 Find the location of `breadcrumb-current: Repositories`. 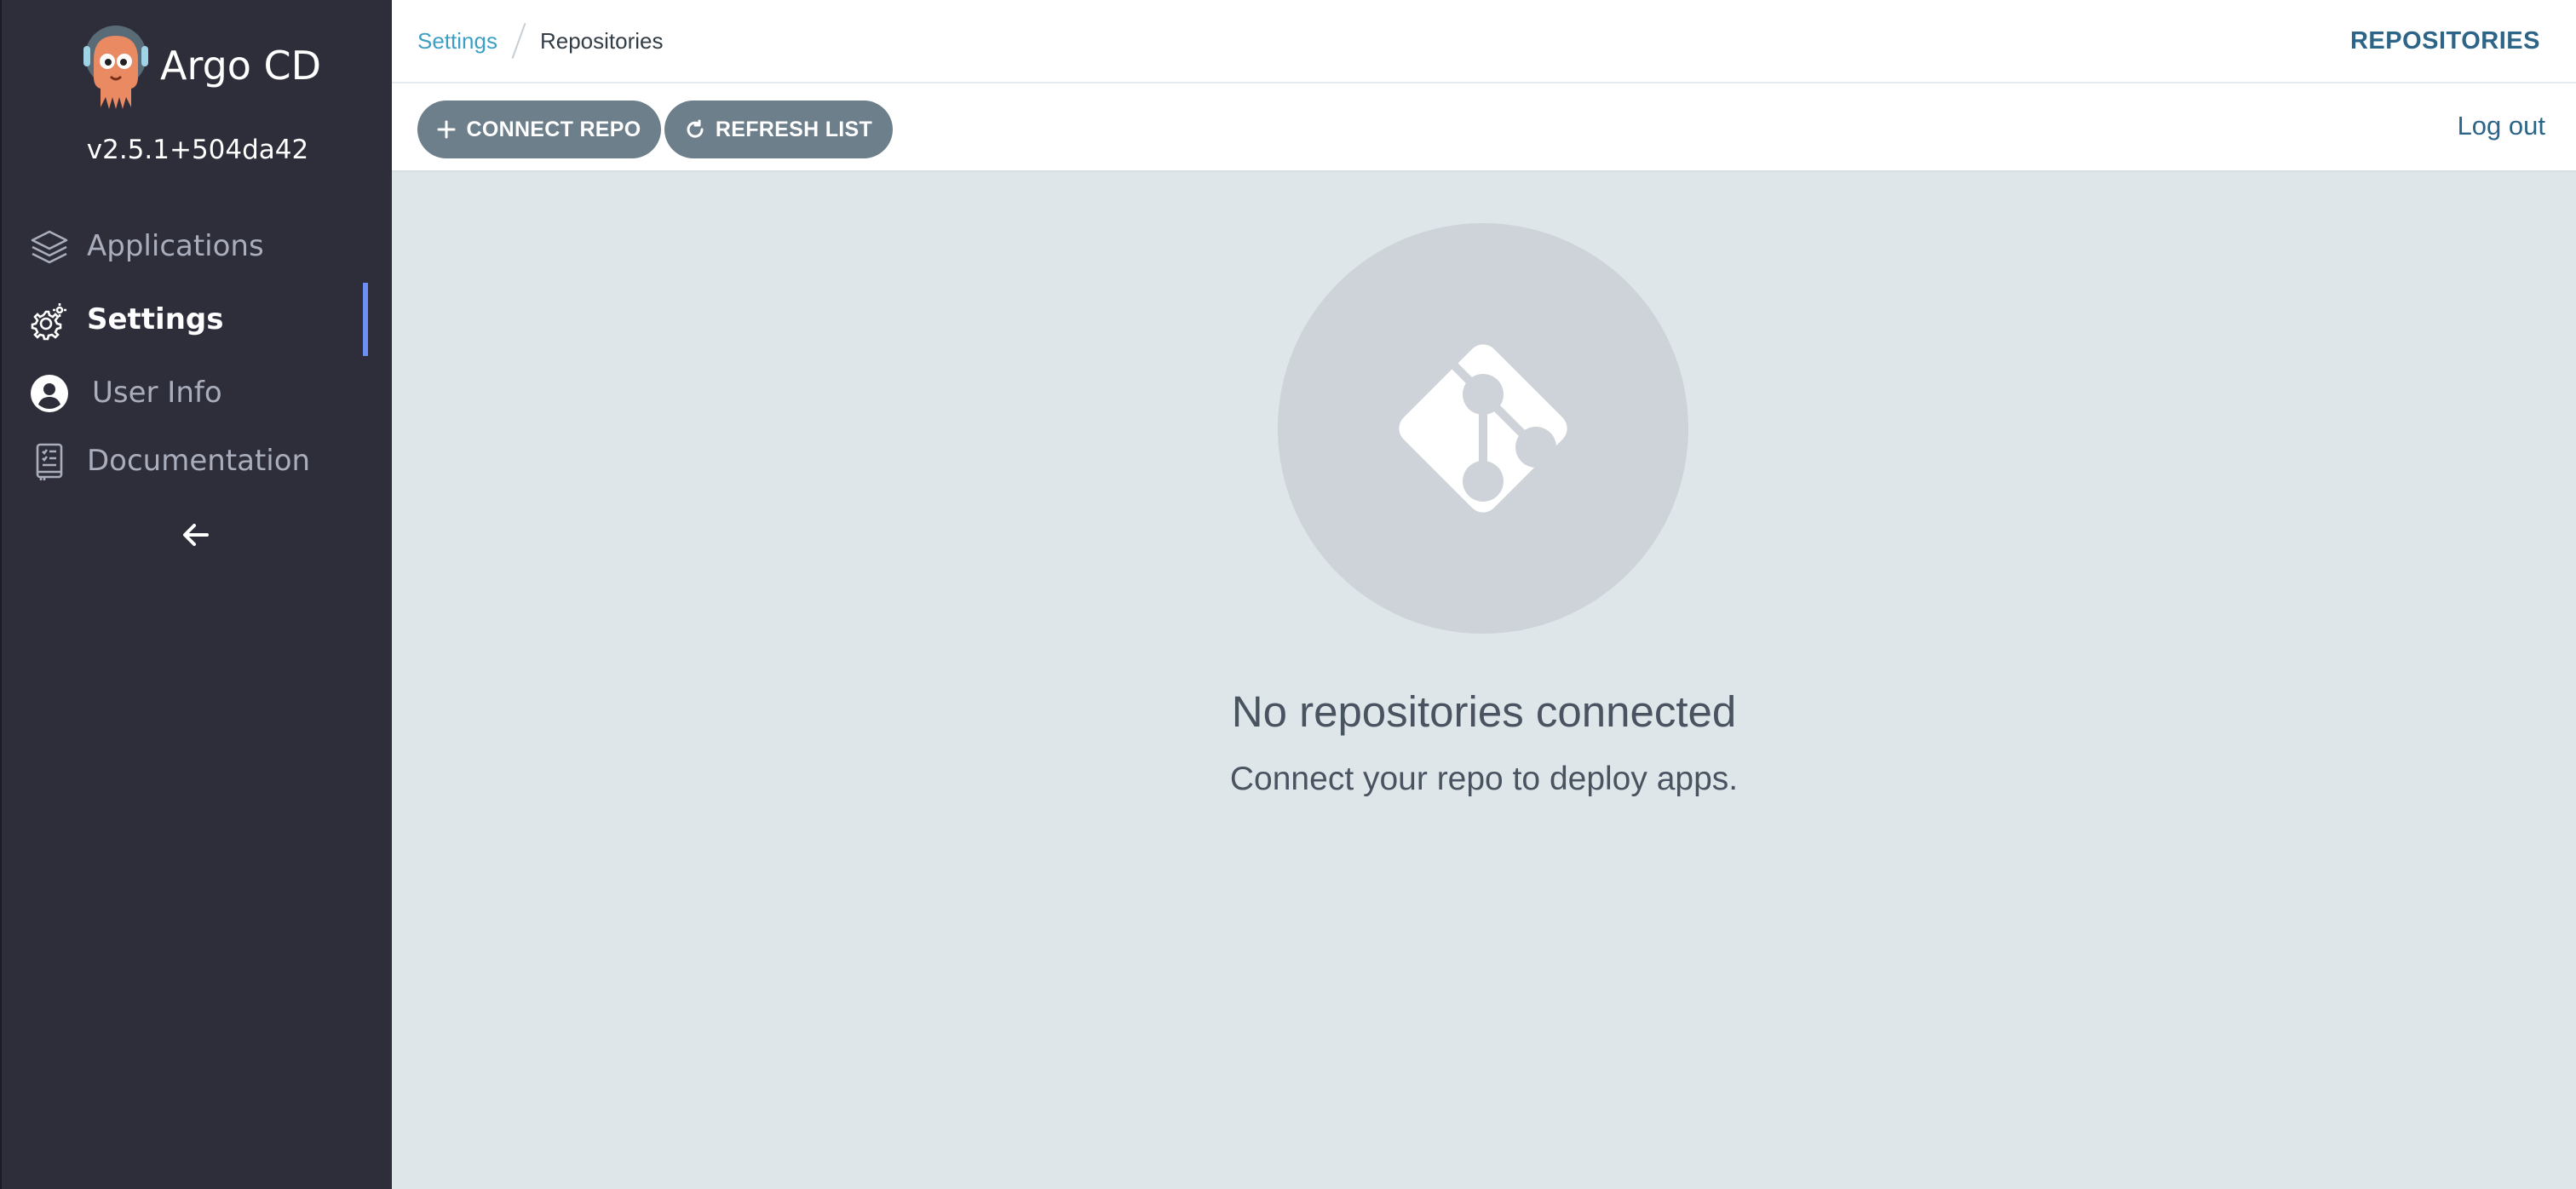

breadcrumb-current: Repositories is located at coordinates (602, 41).